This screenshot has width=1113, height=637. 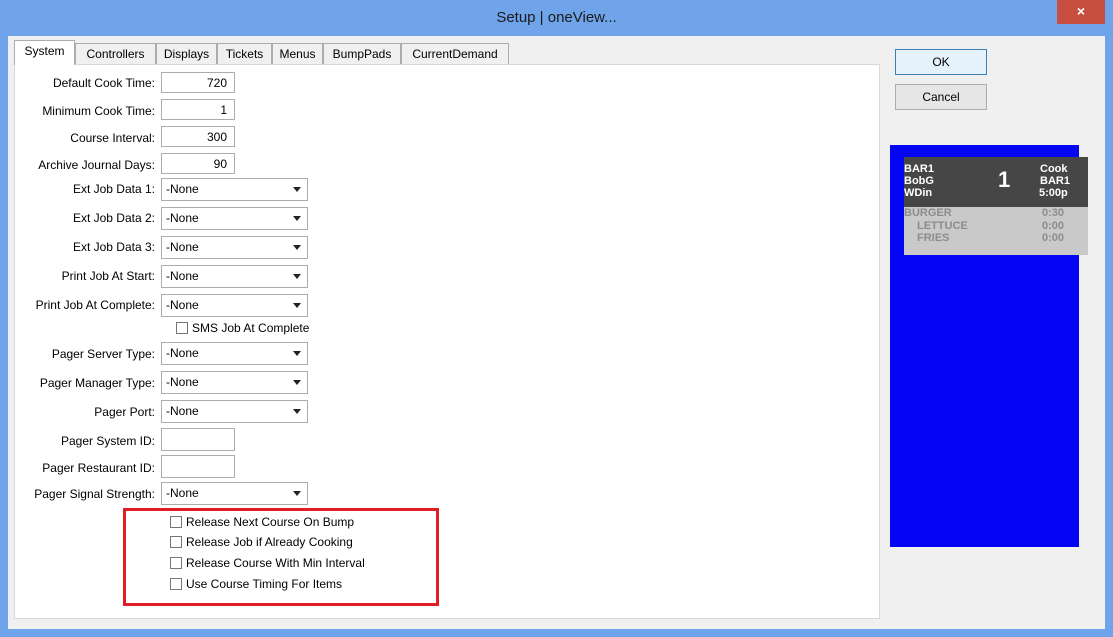 I want to click on tab-displays: Displays, so click(x=186, y=53).